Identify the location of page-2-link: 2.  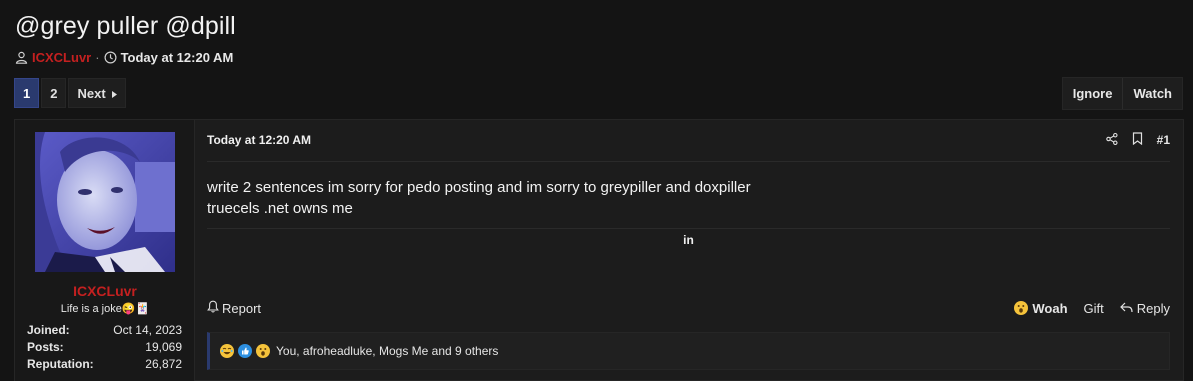
(54, 93).